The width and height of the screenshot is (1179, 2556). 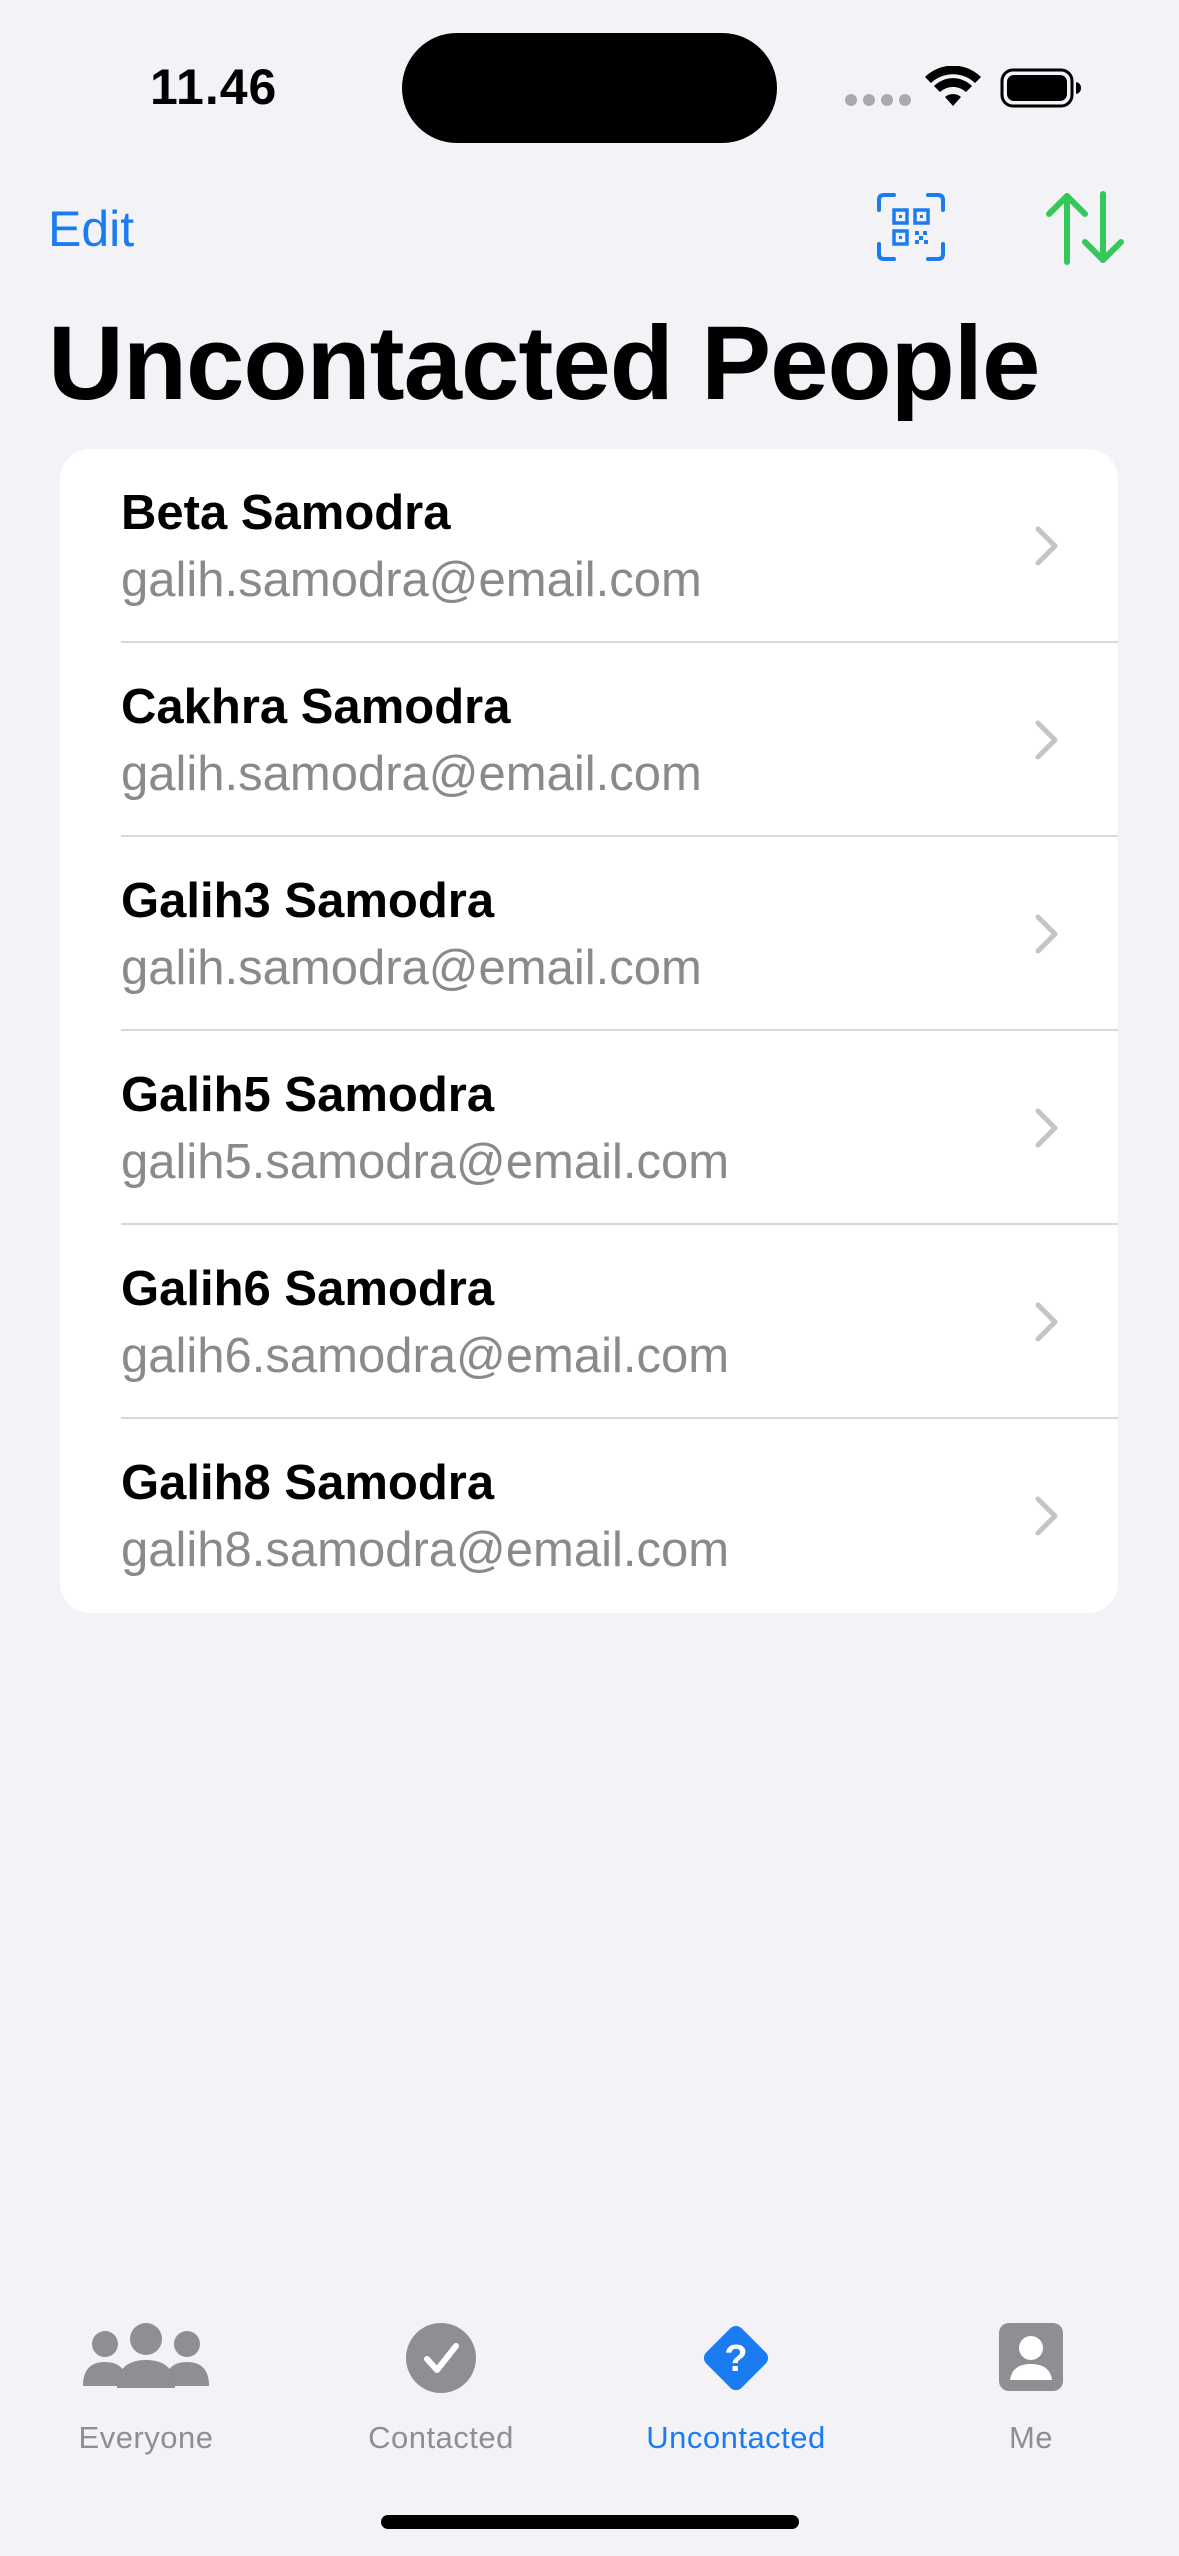 I want to click on tab-label: Uncontacted, so click(x=736, y=2437).